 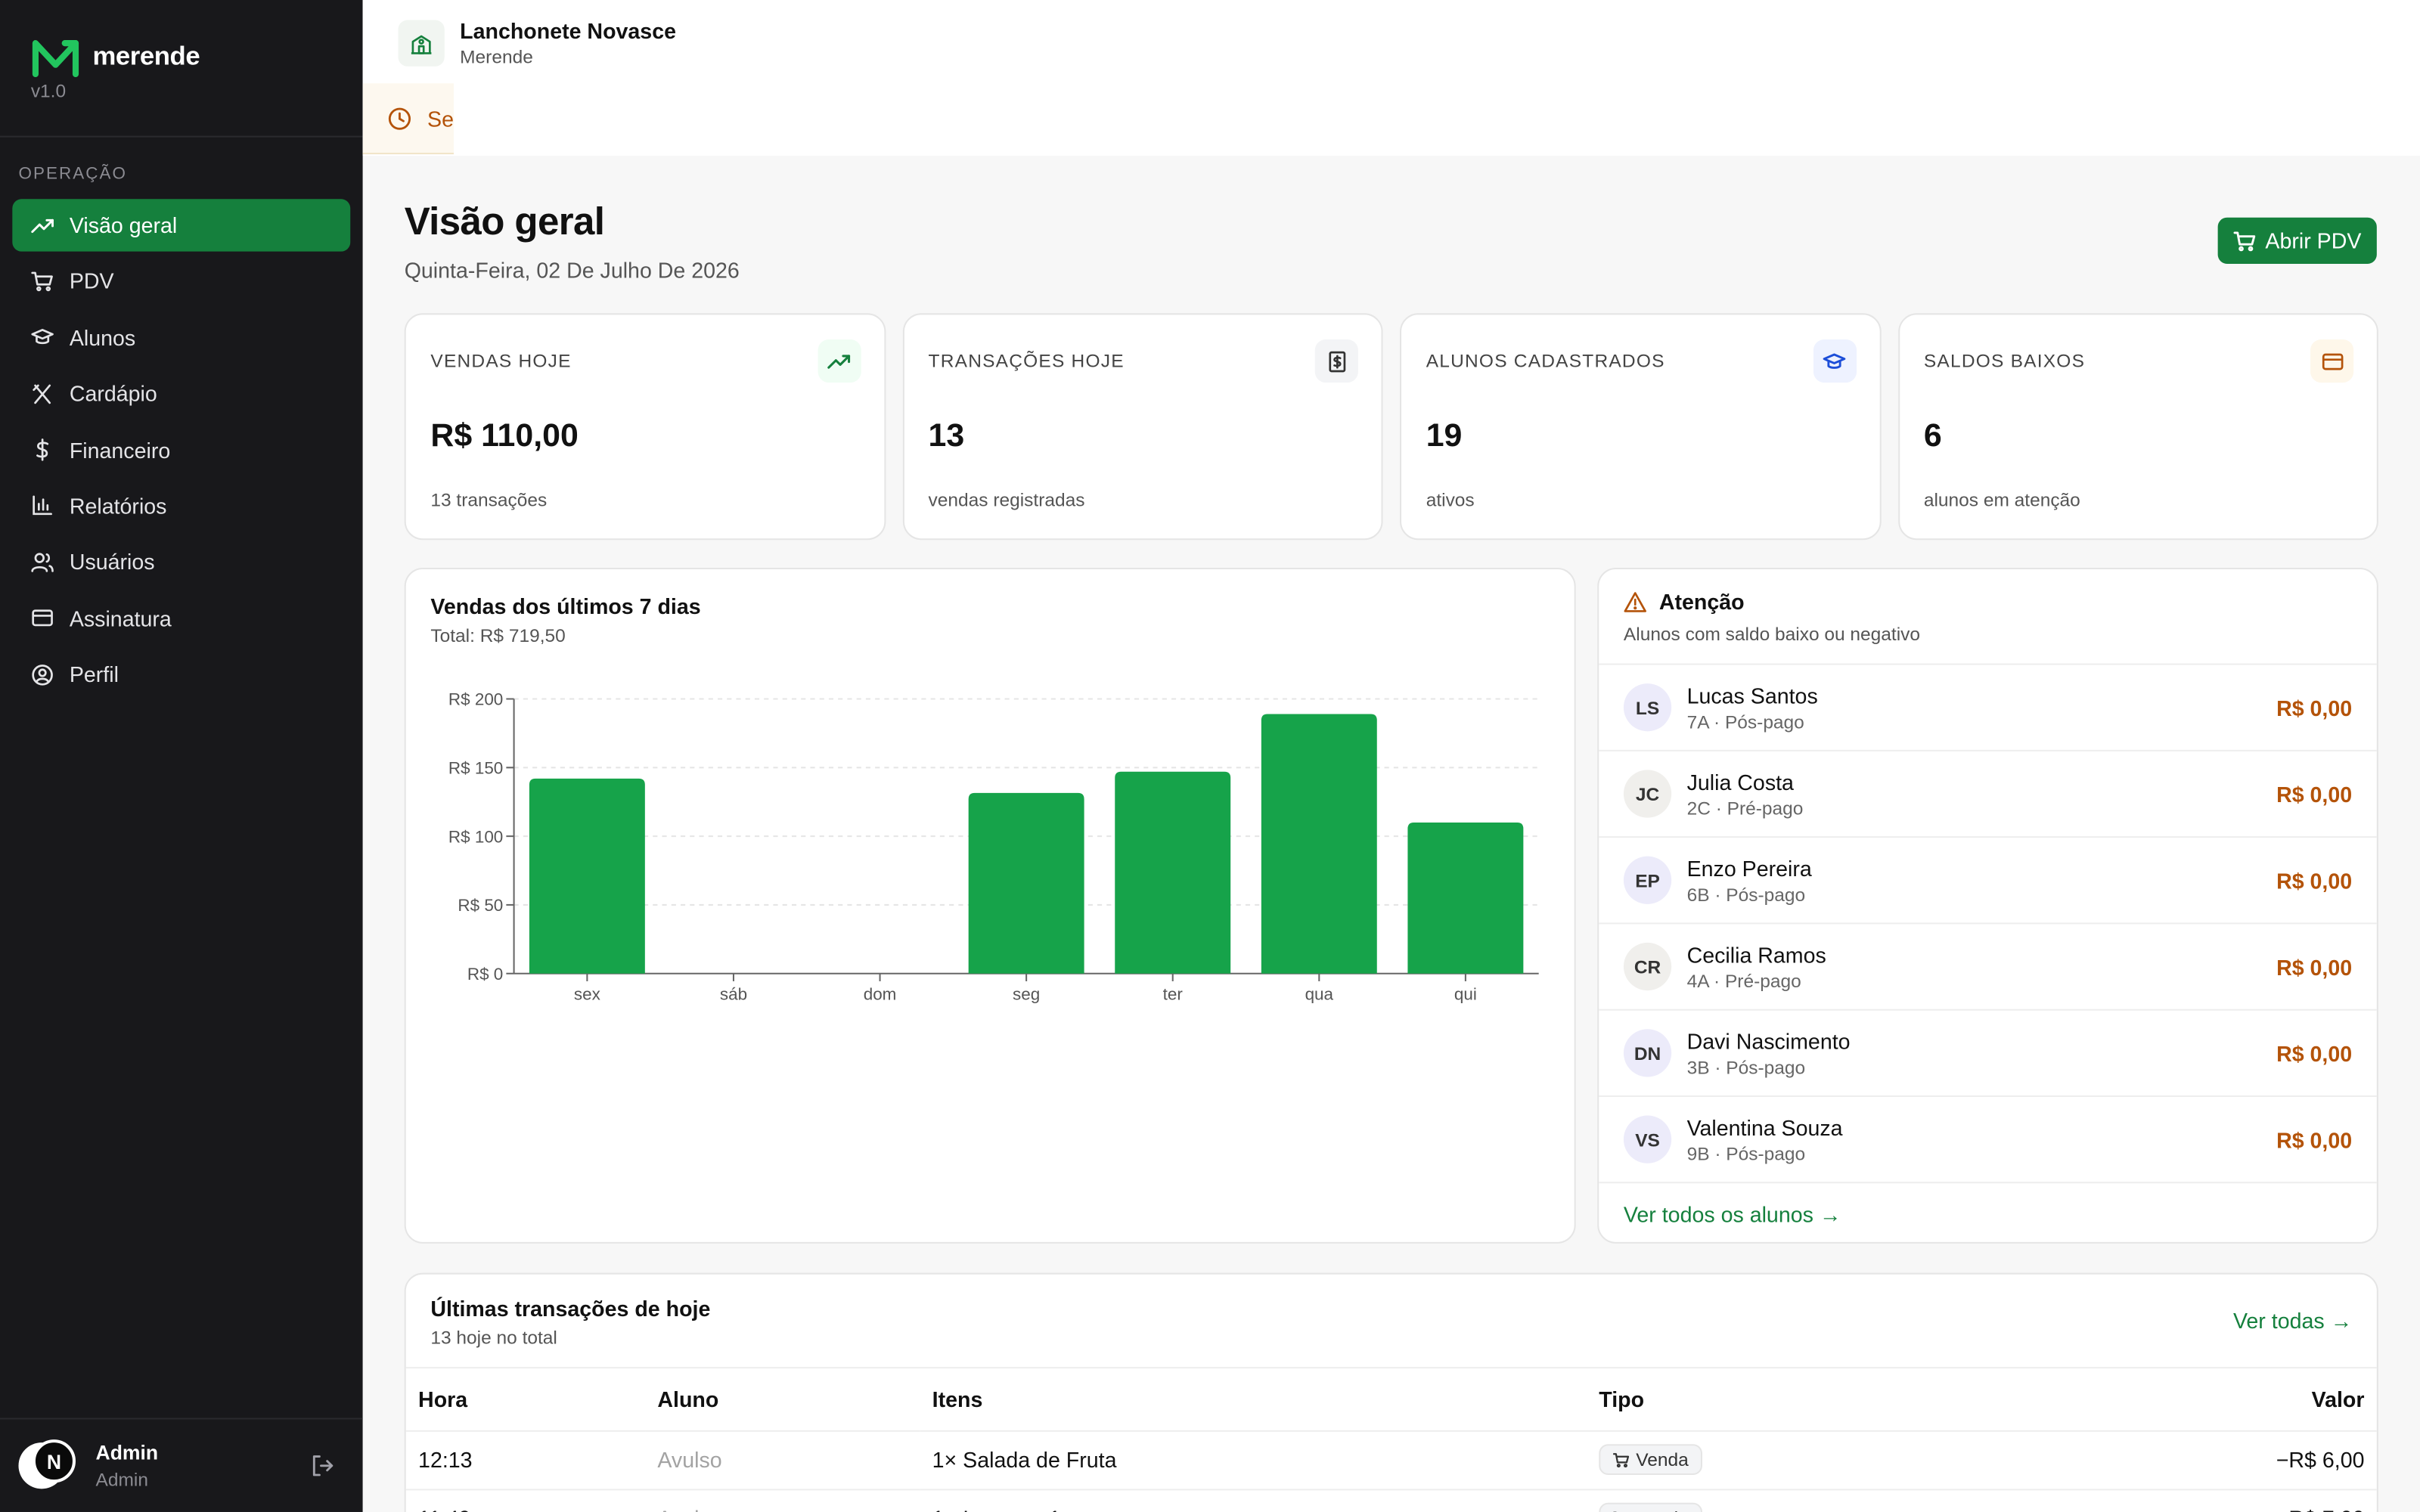 What do you see at coordinates (485, 975) in the screenshot?
I see `y-tick-label: R$ 0` at bounding box center [485, 975].